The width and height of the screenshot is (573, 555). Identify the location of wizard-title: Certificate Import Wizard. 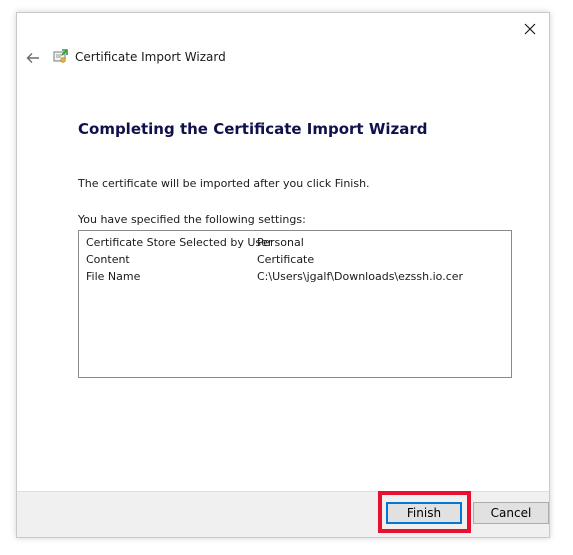
(150, 57).